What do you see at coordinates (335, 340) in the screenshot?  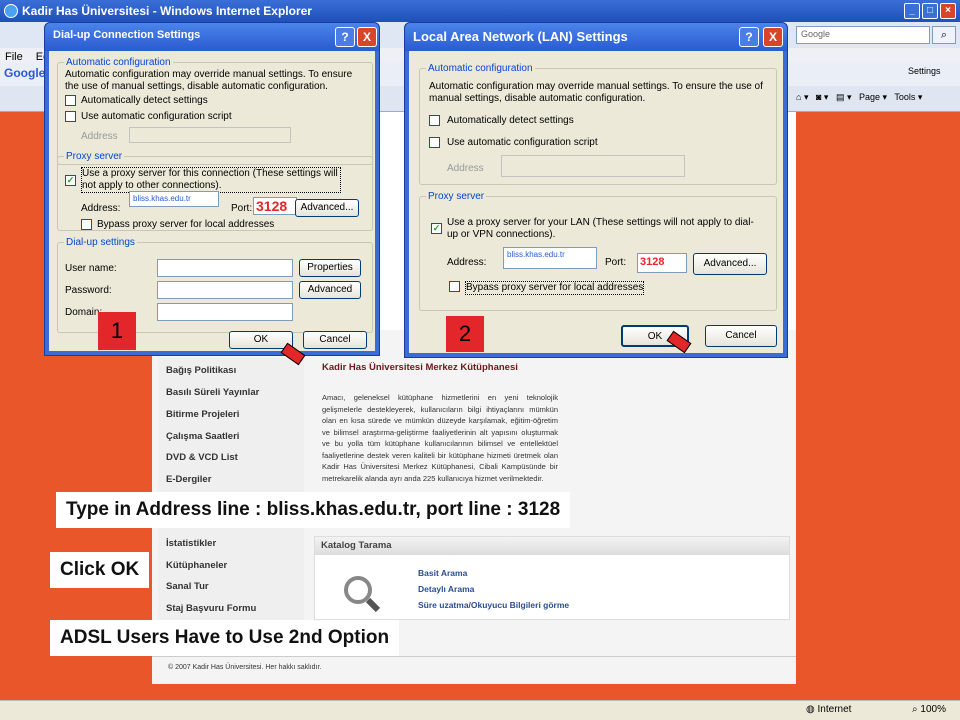 I see `dialup-cancel-button: Cancel` at bounding box center [335, 340].